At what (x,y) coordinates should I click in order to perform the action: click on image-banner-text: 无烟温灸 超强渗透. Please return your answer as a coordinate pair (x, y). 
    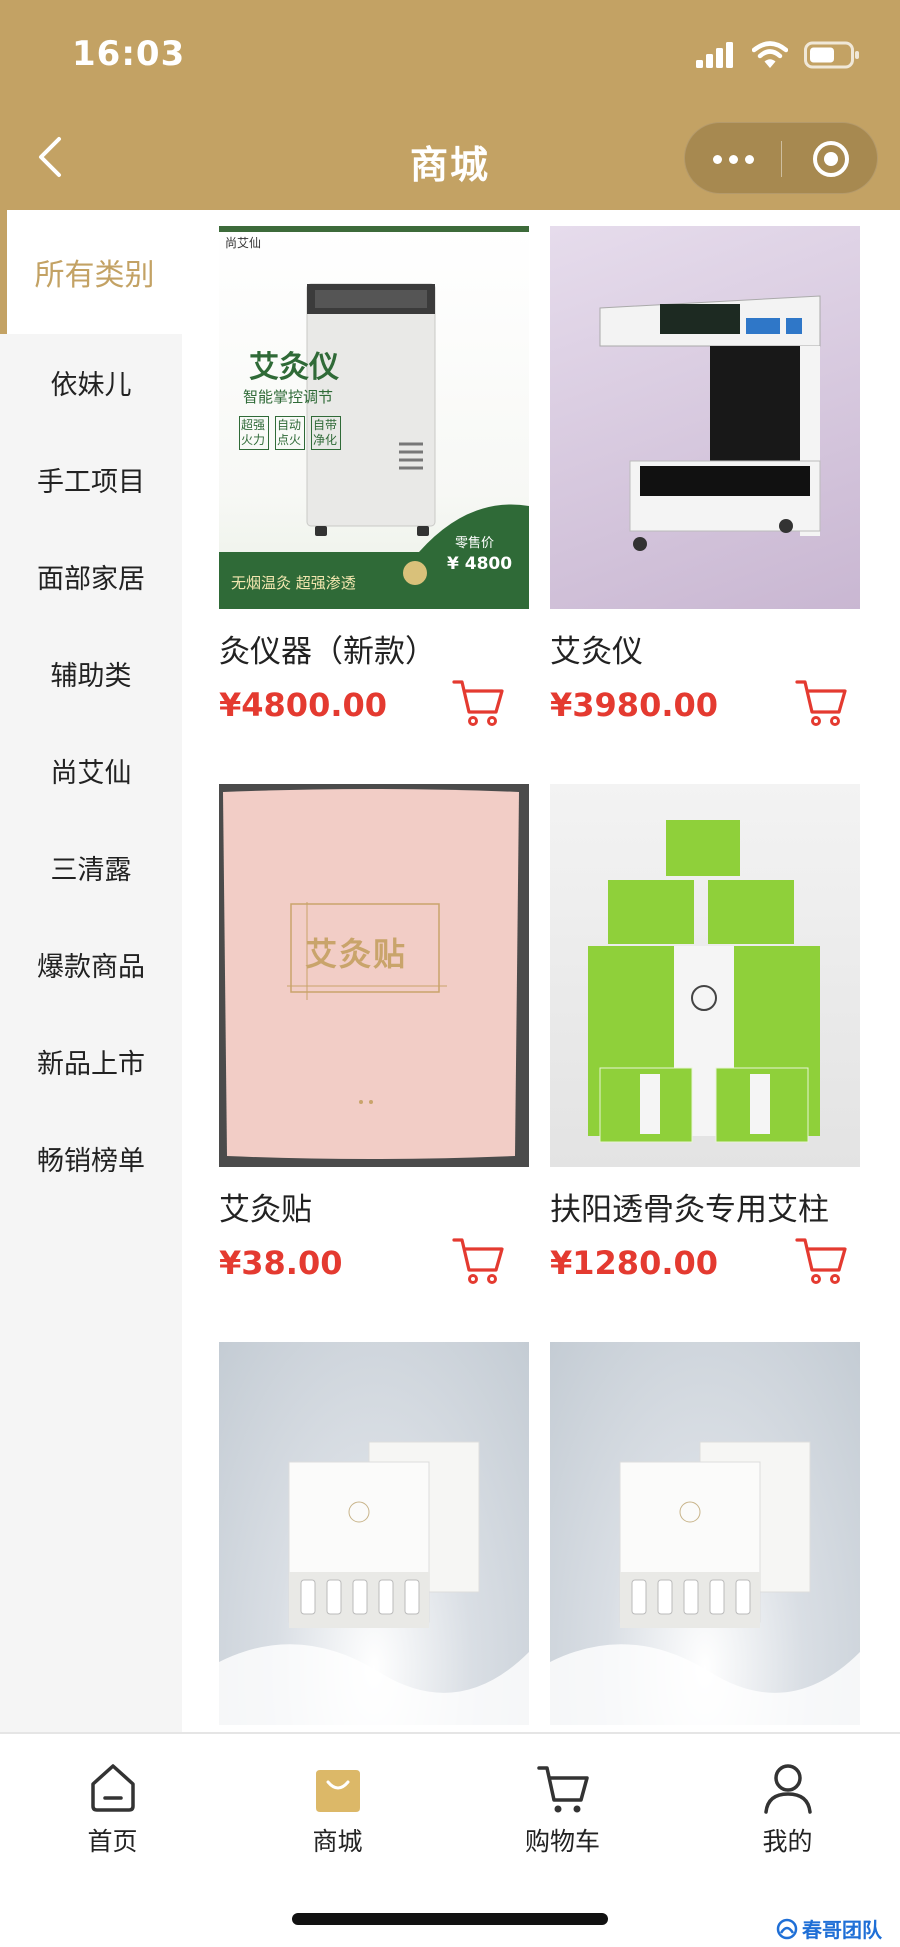
    Looking at the image, I should click on (293, 583).